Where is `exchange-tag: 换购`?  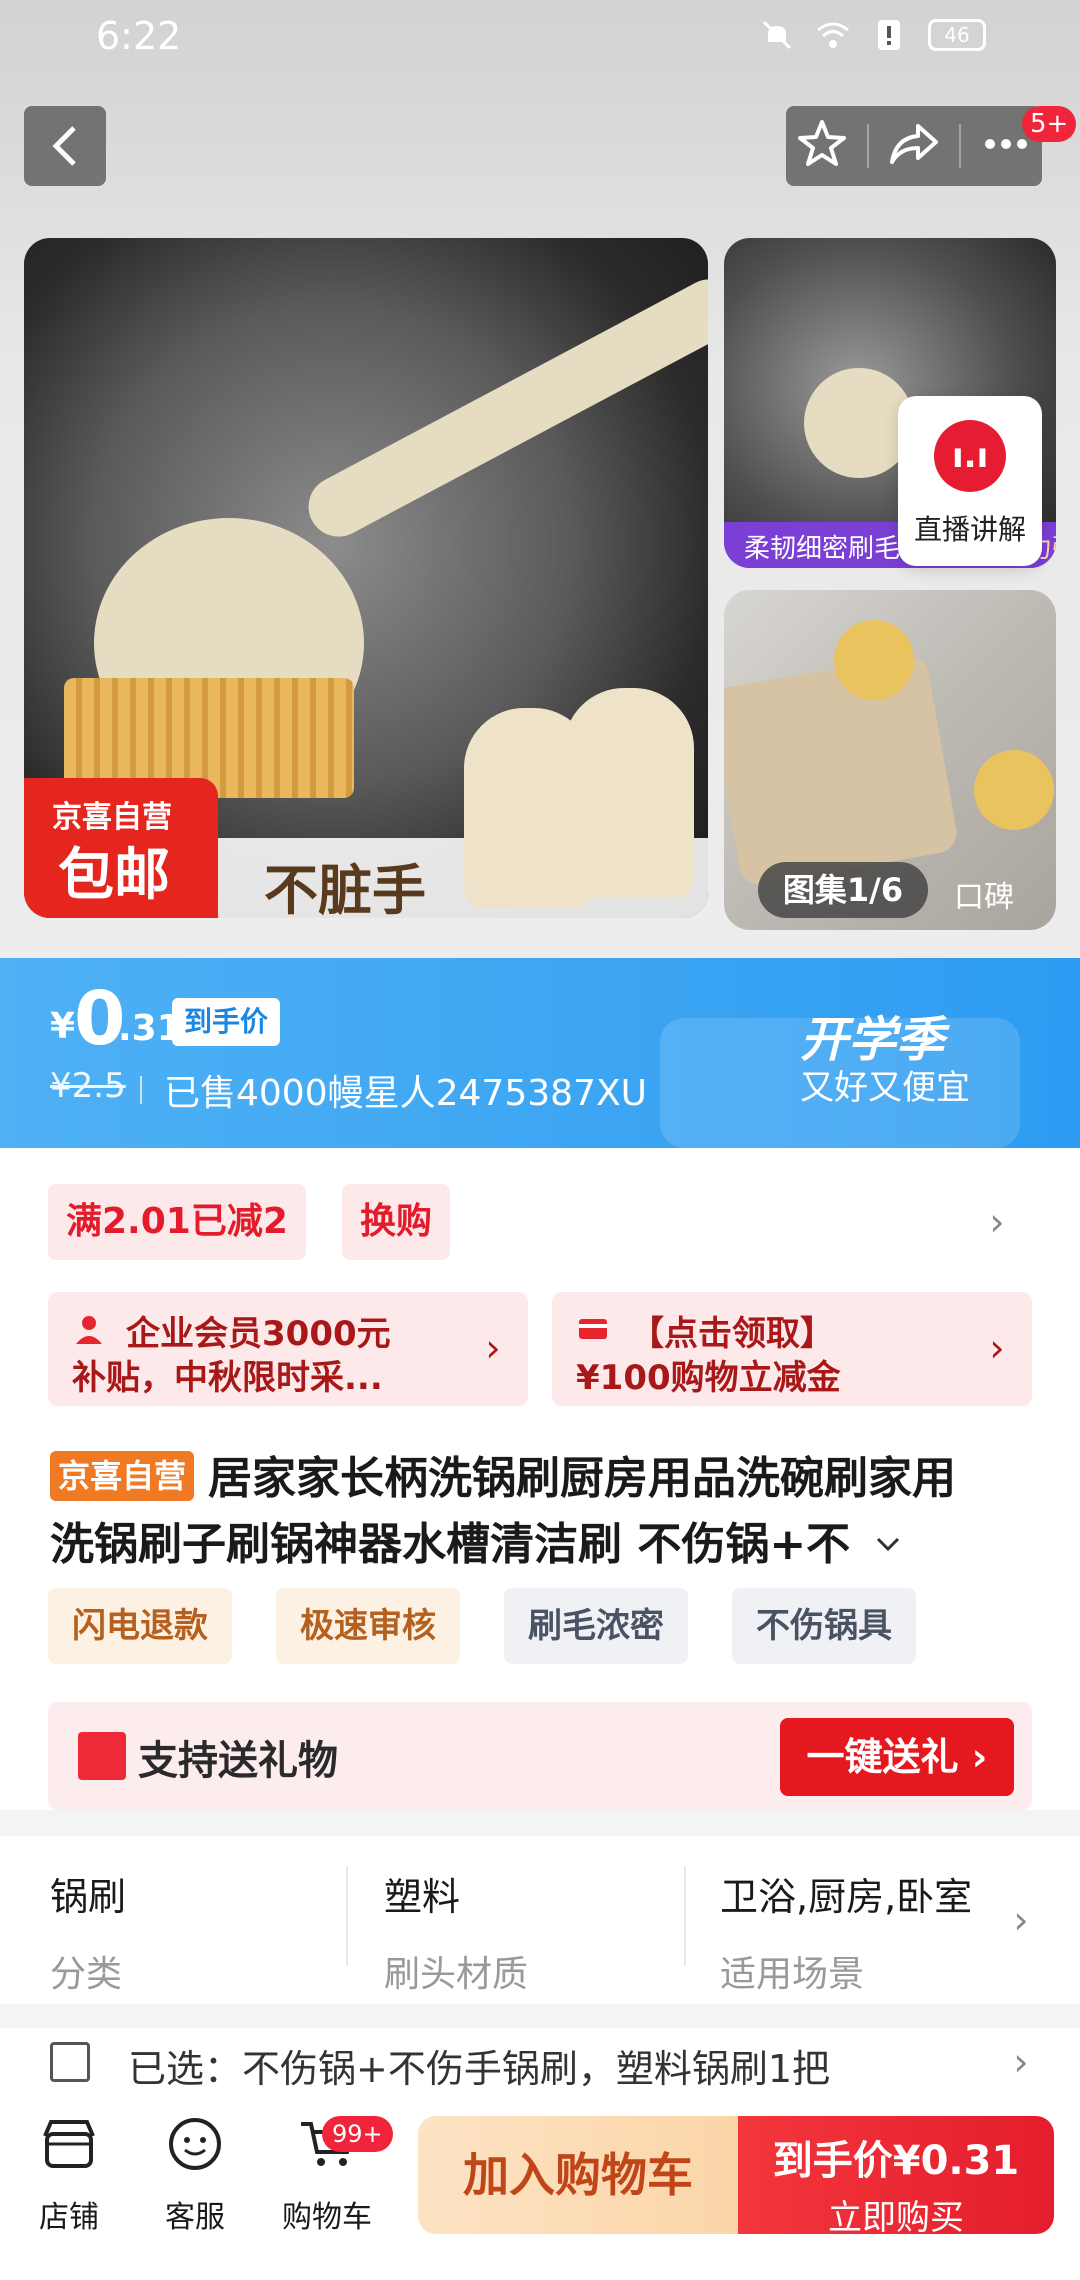
exchange-tag: 换购 is located at coordinates (396, 1222).